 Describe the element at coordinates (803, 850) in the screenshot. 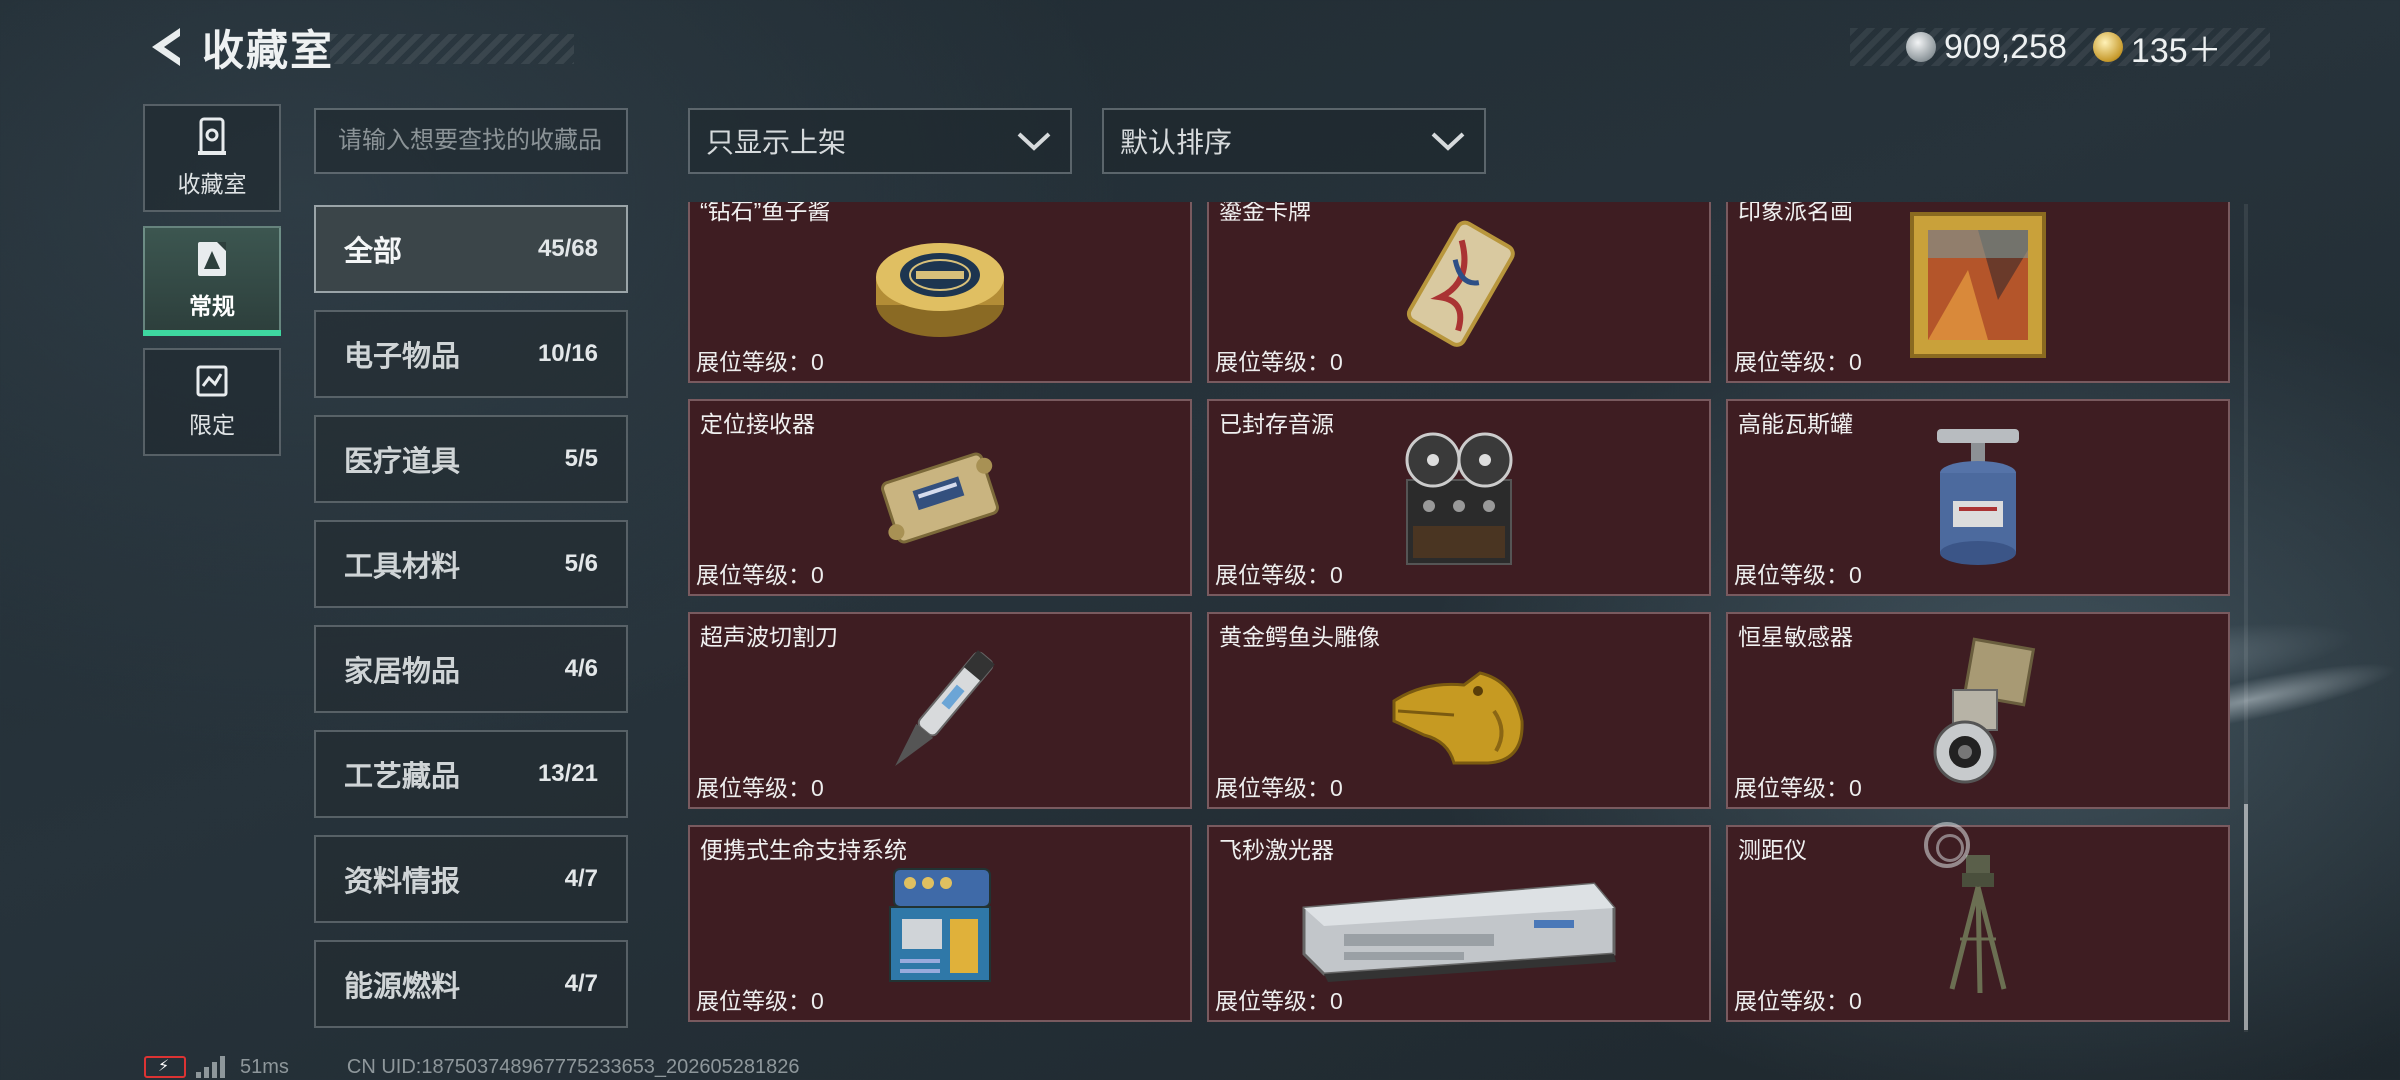

I see `item-name: 便携式生命支持系统` at that location.